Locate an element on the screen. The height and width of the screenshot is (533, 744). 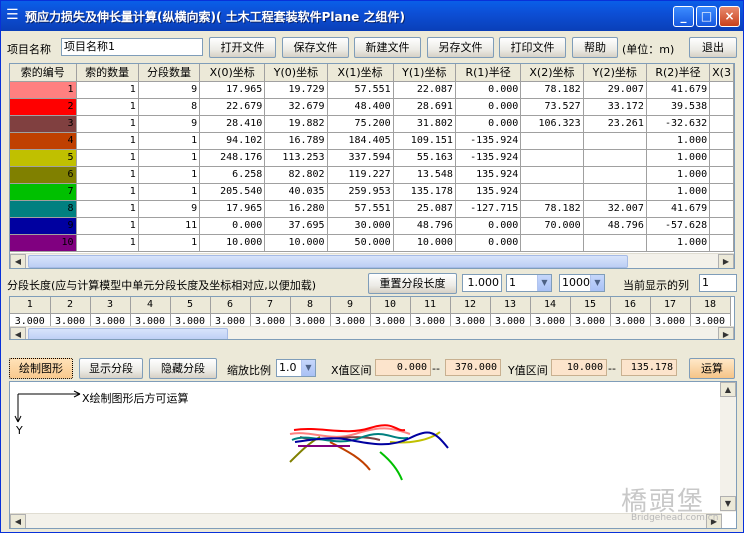
current-column-input: 1 is located at coordinates (718, 283).